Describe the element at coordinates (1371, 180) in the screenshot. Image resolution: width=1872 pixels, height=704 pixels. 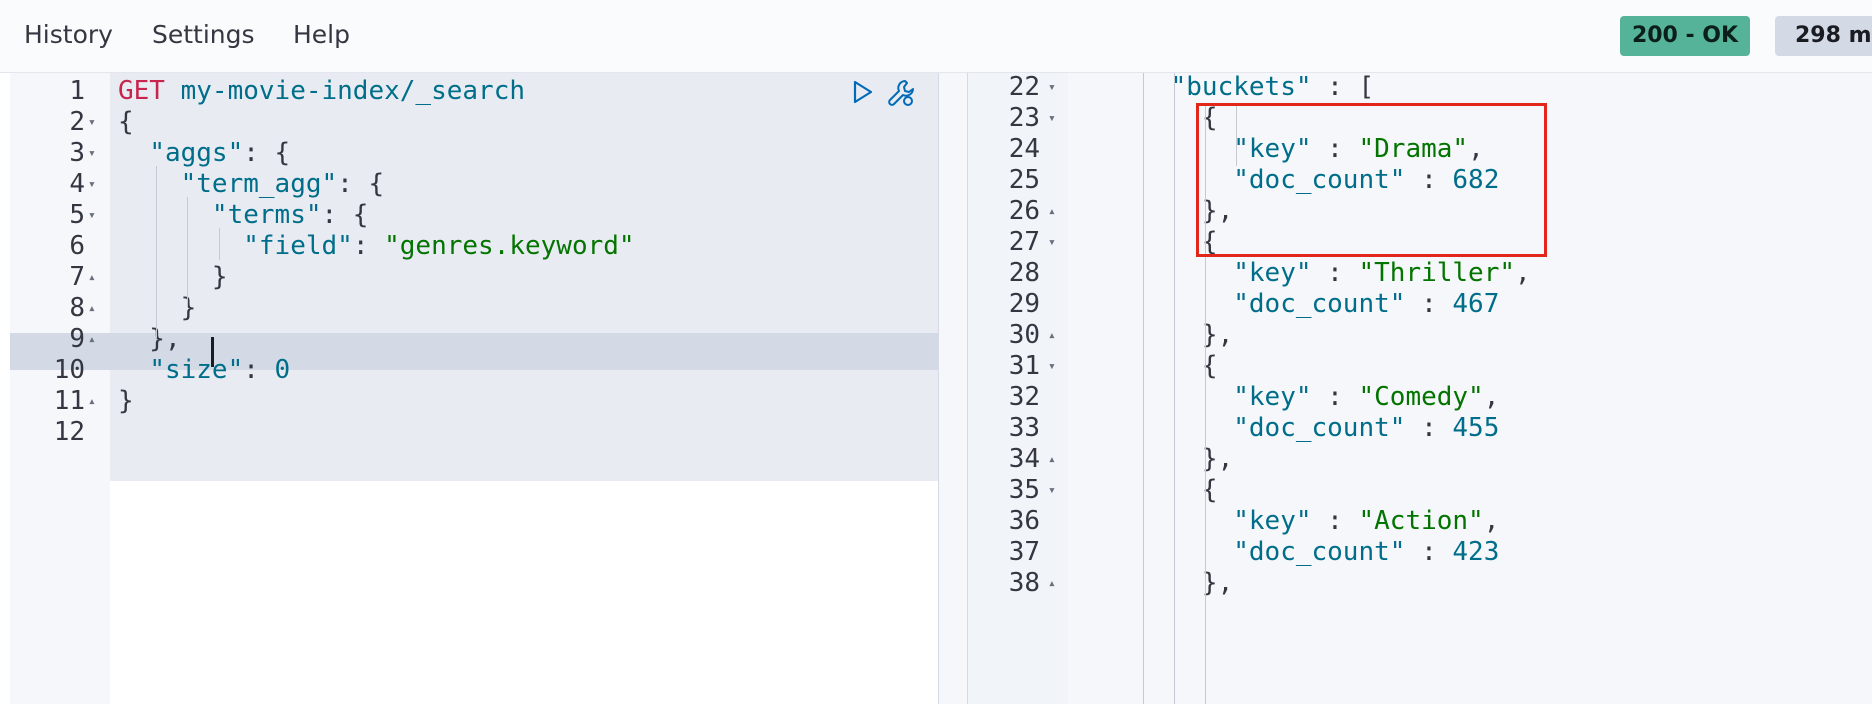
I see `annotation-highlight-box` at that location.